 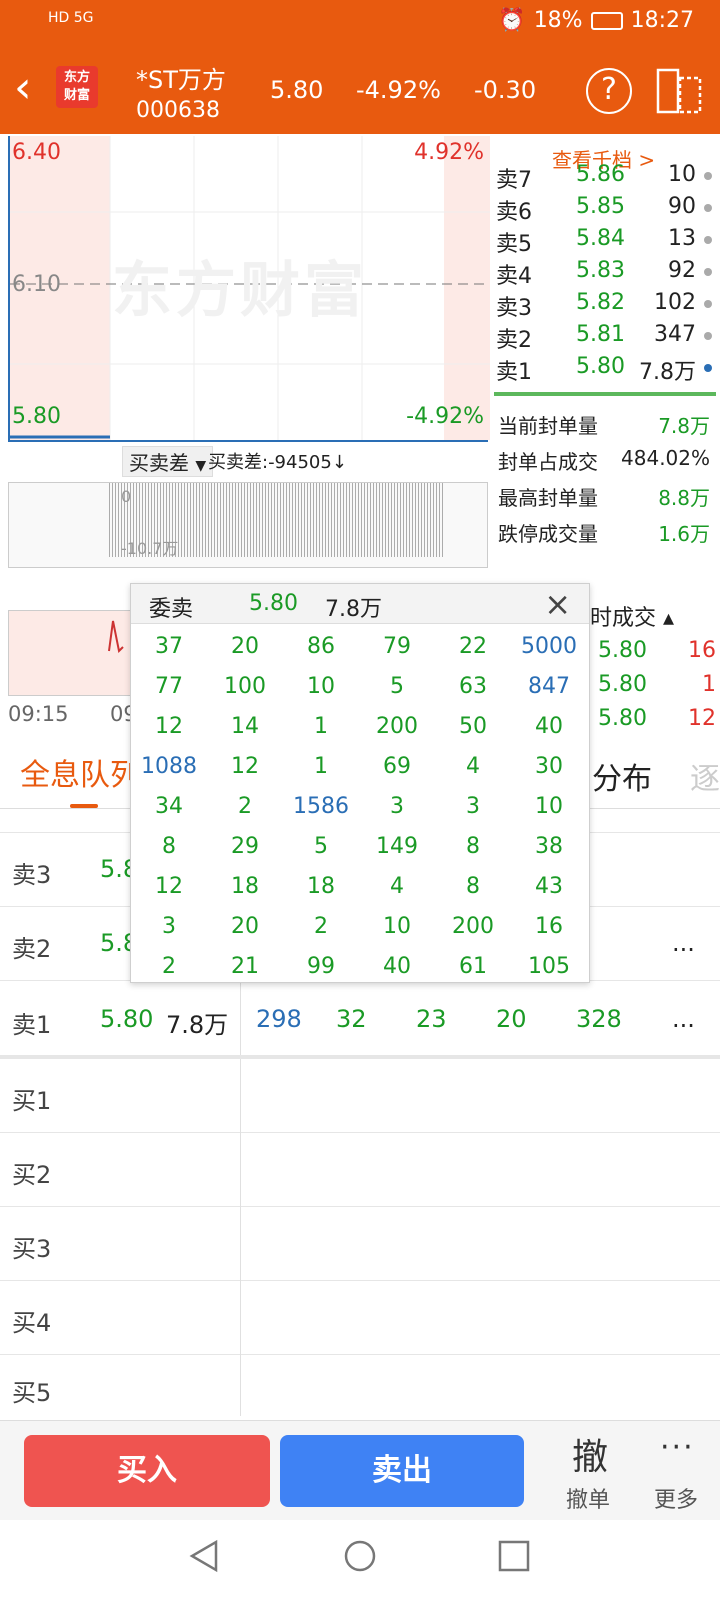 I want to click on ask-level-label: 卖4, so click(x=514, y=276).